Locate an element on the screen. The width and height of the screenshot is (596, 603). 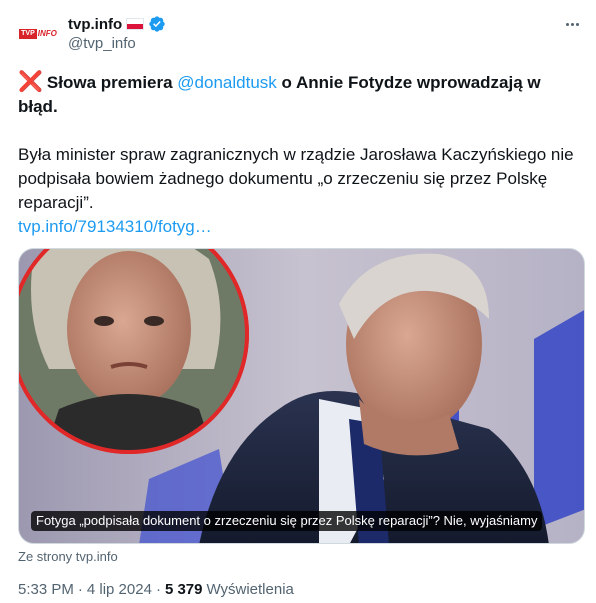
headline-part-1: Słowa premiera is located at coordinates (112, 82).